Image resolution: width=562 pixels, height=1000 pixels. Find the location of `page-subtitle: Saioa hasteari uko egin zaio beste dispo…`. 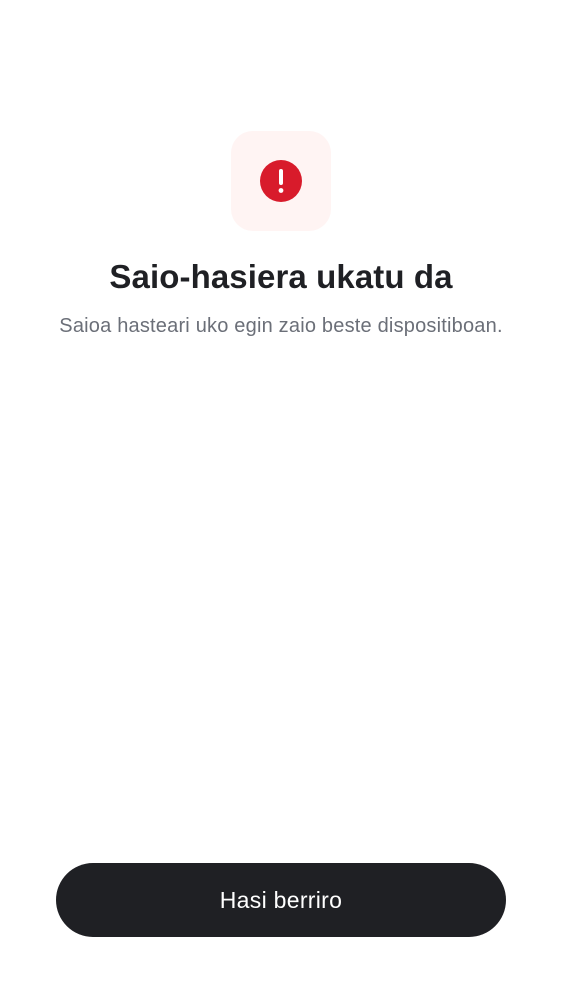

page-subtitle: Saioa hasteari uko egin zaio beste dispo… is located at coordinates (281, 326).